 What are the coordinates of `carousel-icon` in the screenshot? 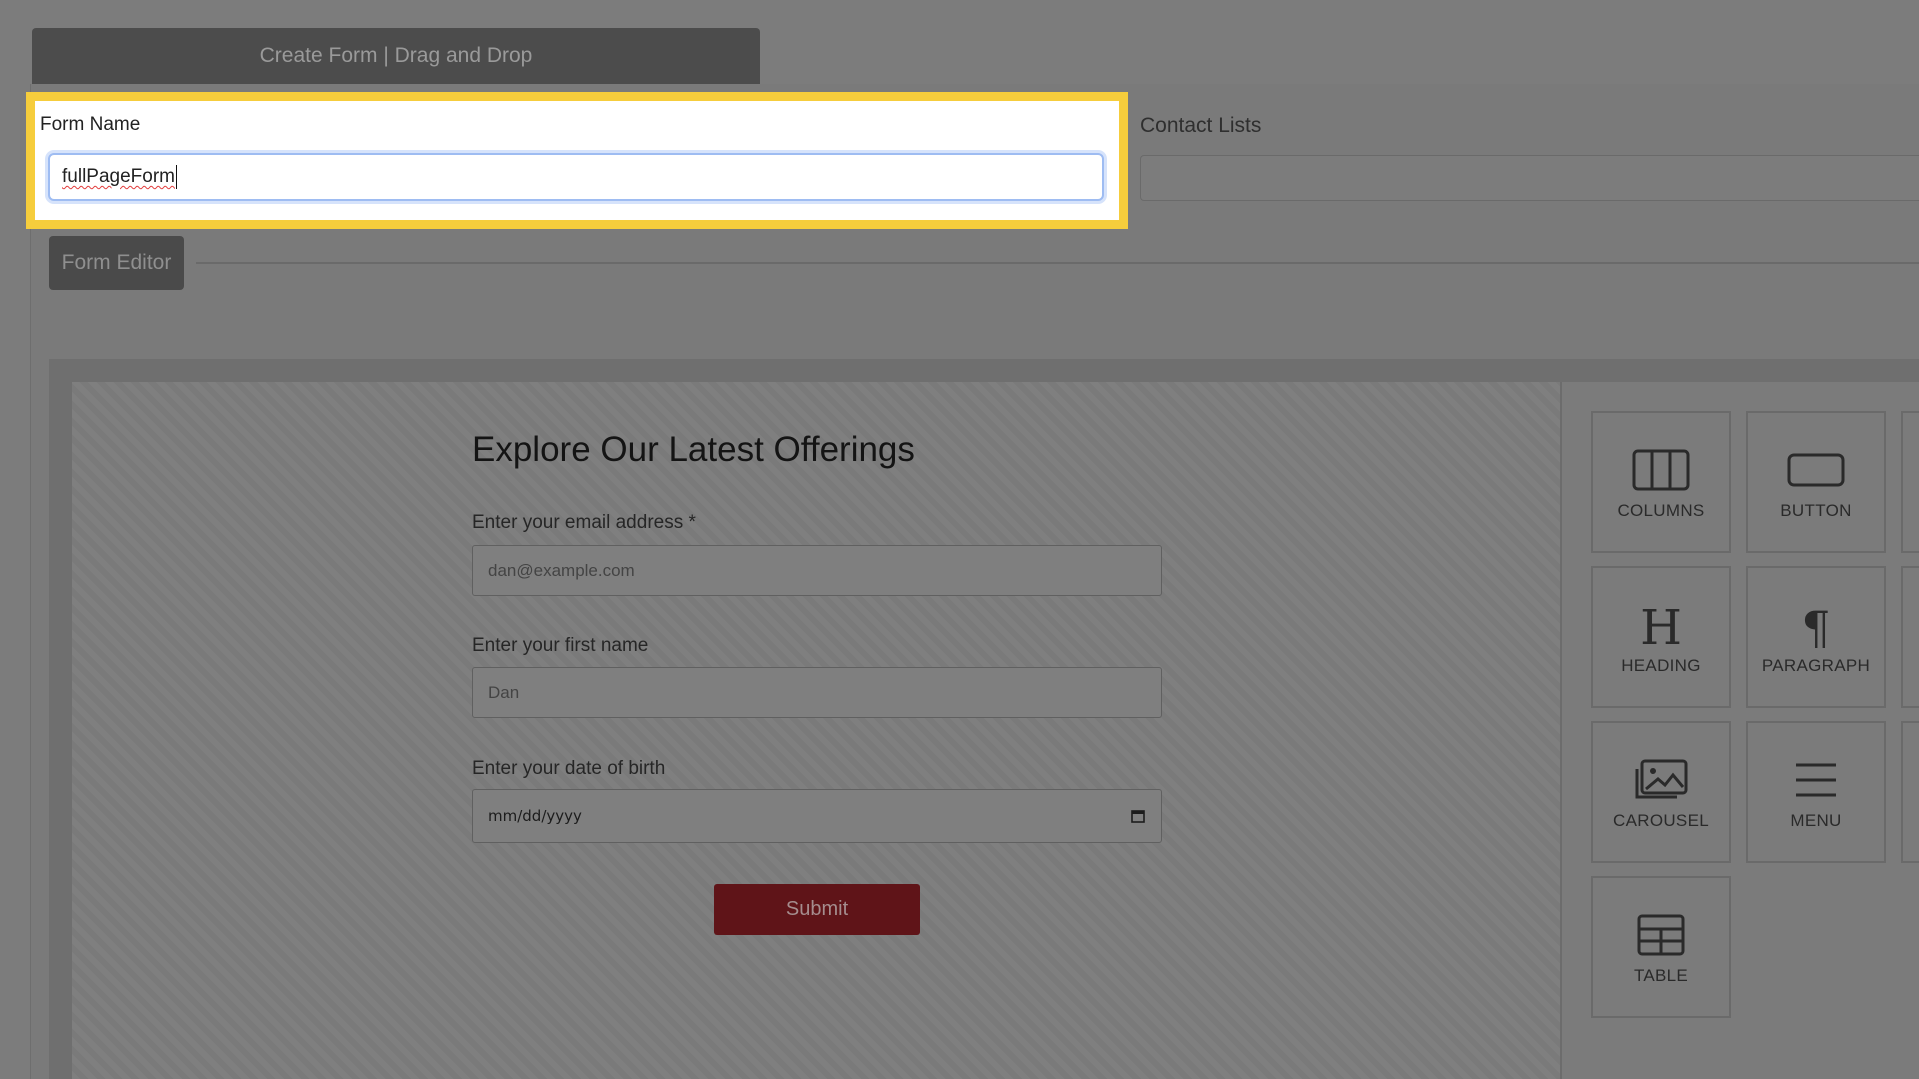 It's located at (1661, 780).